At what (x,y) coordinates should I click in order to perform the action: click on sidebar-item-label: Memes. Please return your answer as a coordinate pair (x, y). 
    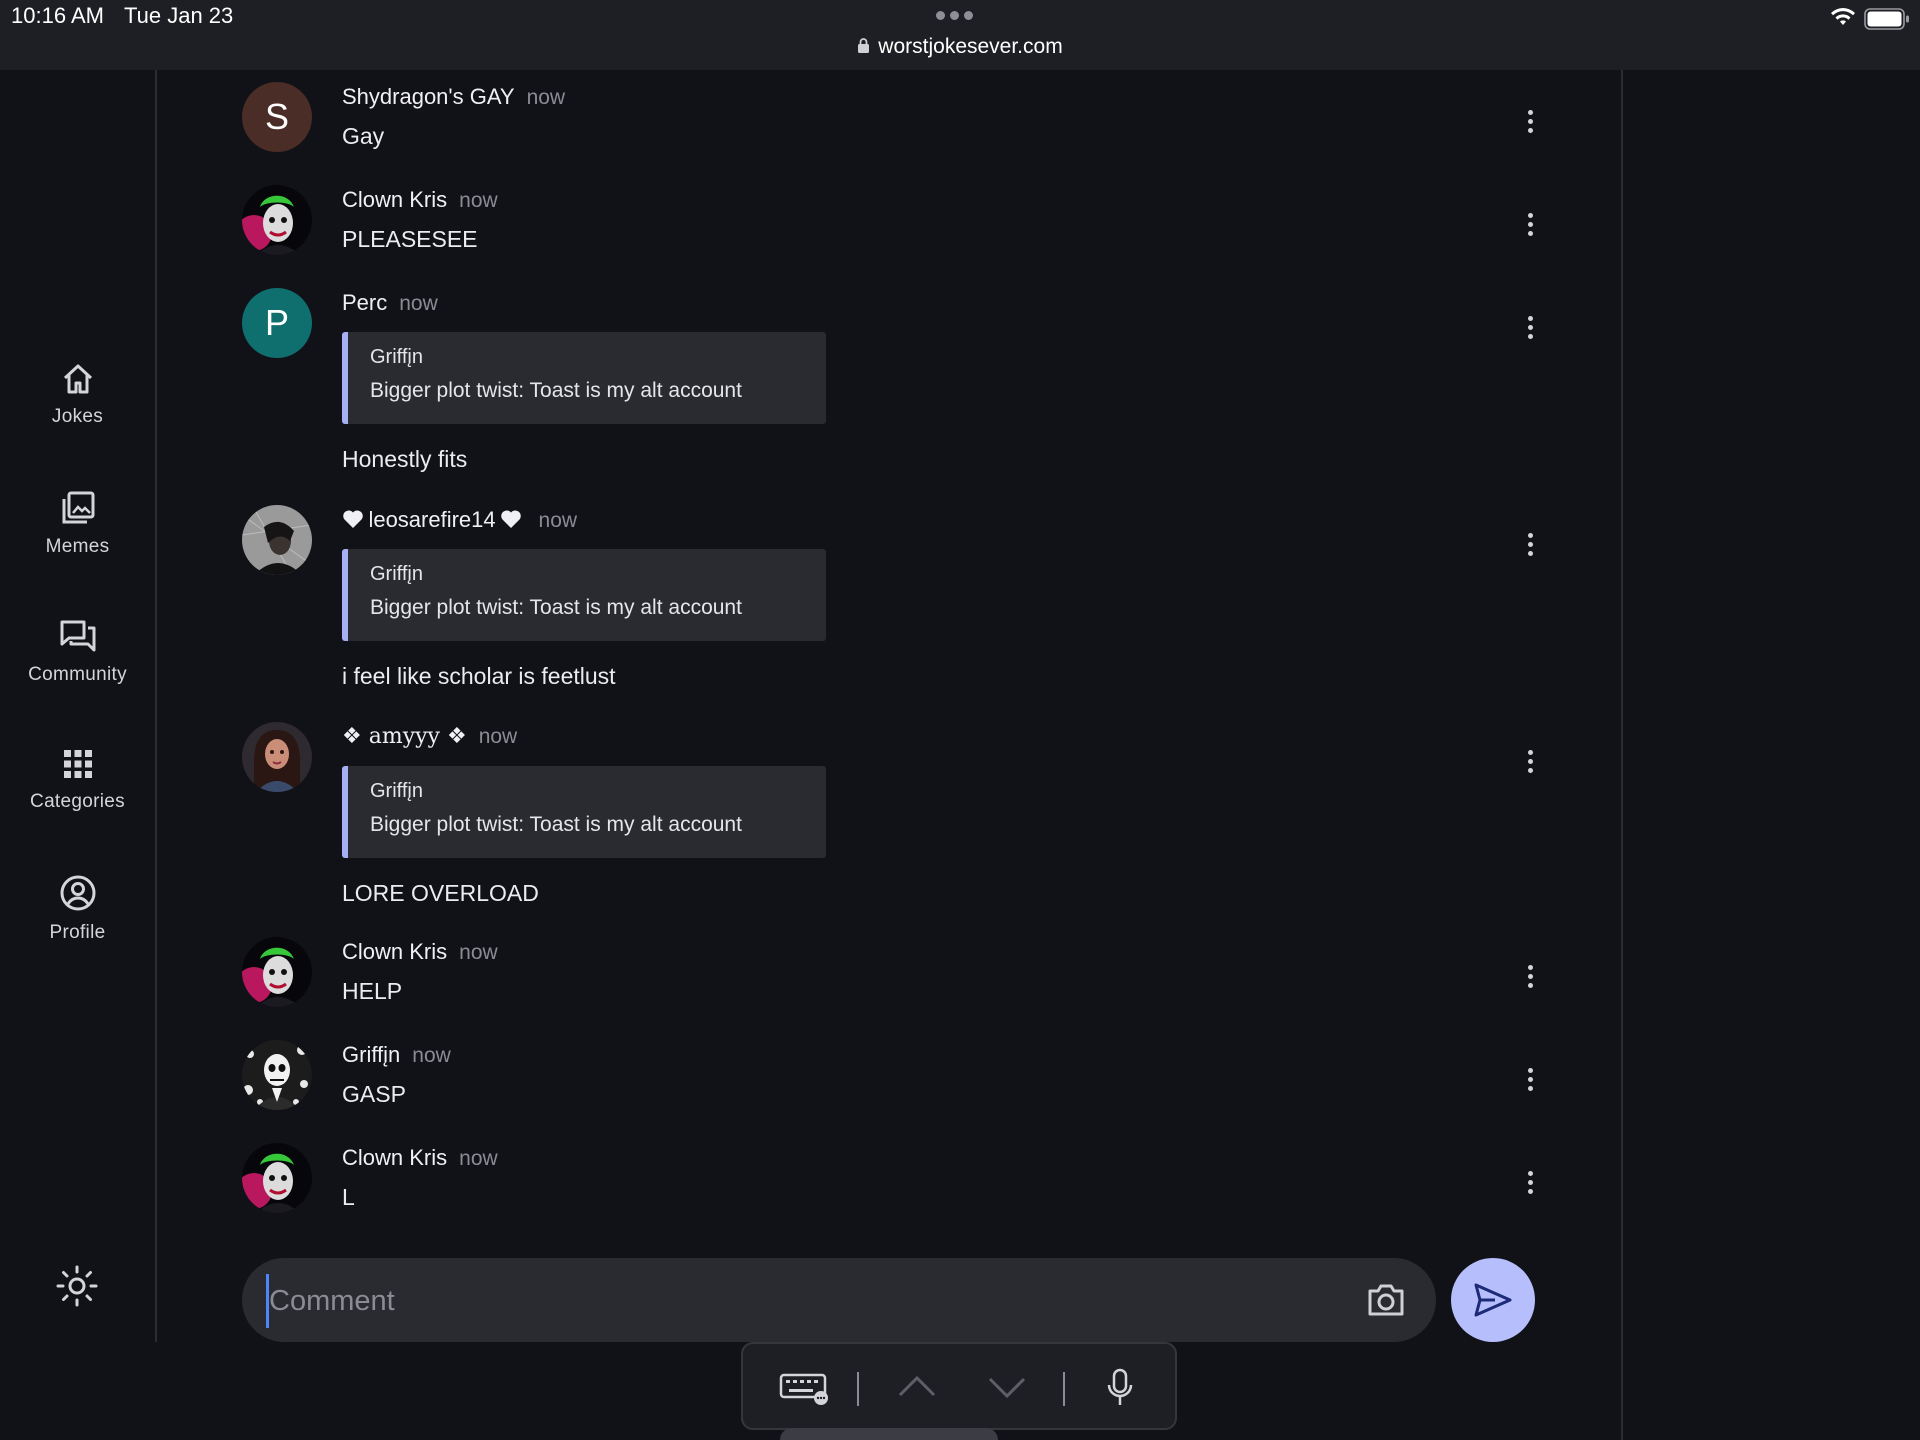
    Looking at the image, I should click on (77, 546).